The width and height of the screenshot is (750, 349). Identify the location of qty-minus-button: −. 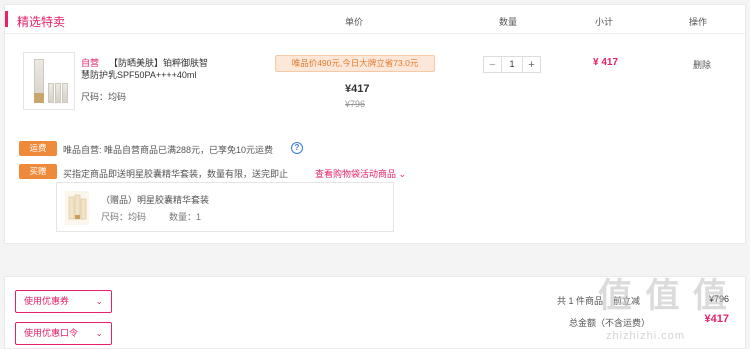
(493, 64).